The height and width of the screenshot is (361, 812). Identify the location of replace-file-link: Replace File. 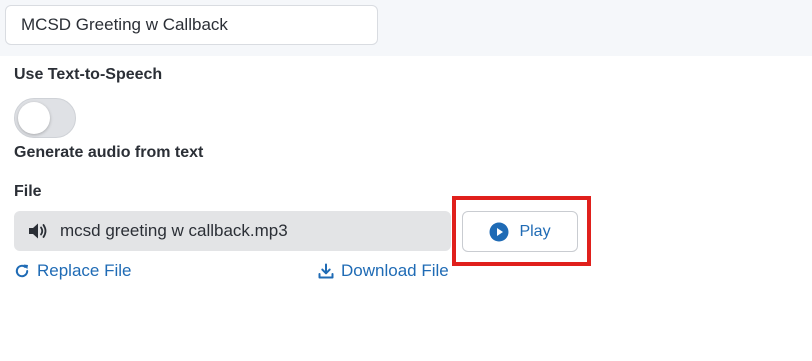
(73, 271).